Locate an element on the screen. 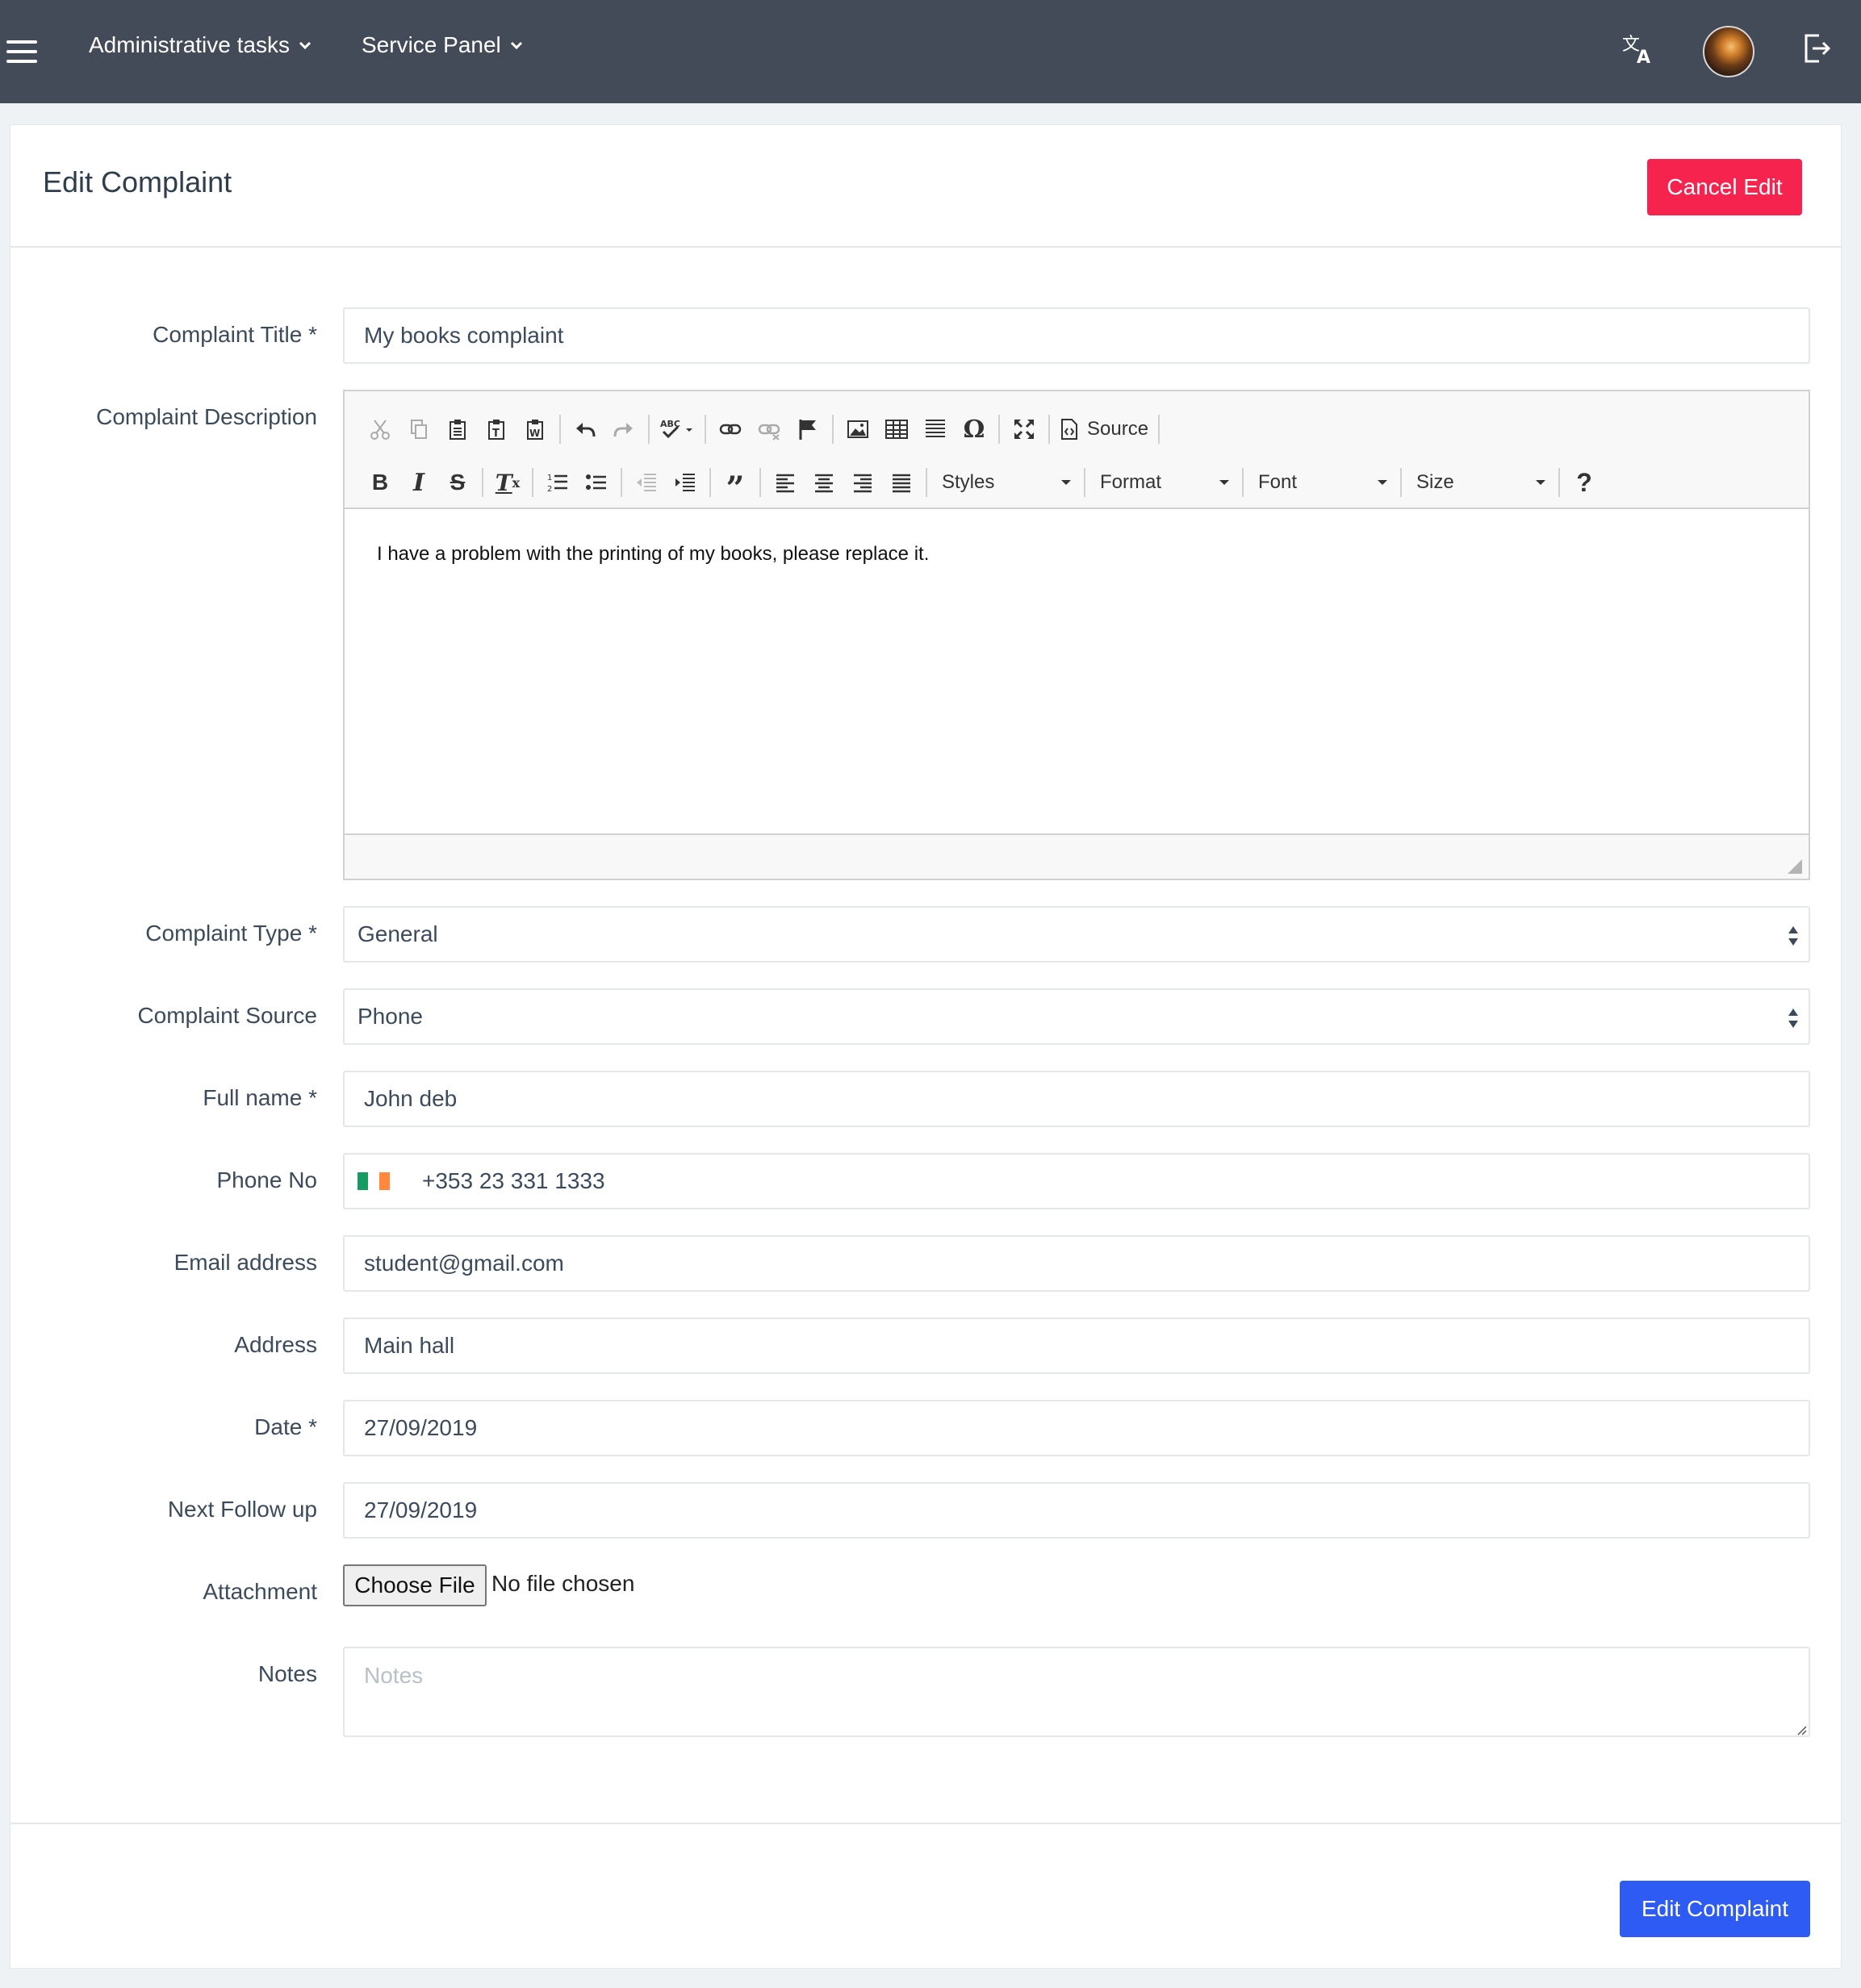 Image resolution: width=1861 pixels, height=1988 pixels. next-follow-up-label: Next Follow up is located at coordinates (242, 1509).